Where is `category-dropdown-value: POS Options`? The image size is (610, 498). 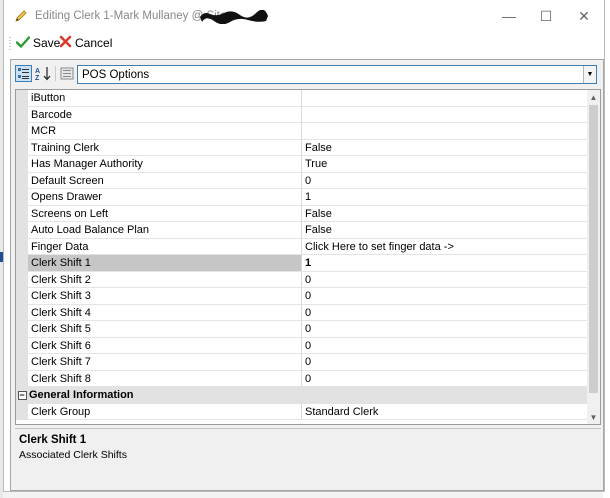 category-dropdown-value: POS Options is located at coordinates (116, 74).